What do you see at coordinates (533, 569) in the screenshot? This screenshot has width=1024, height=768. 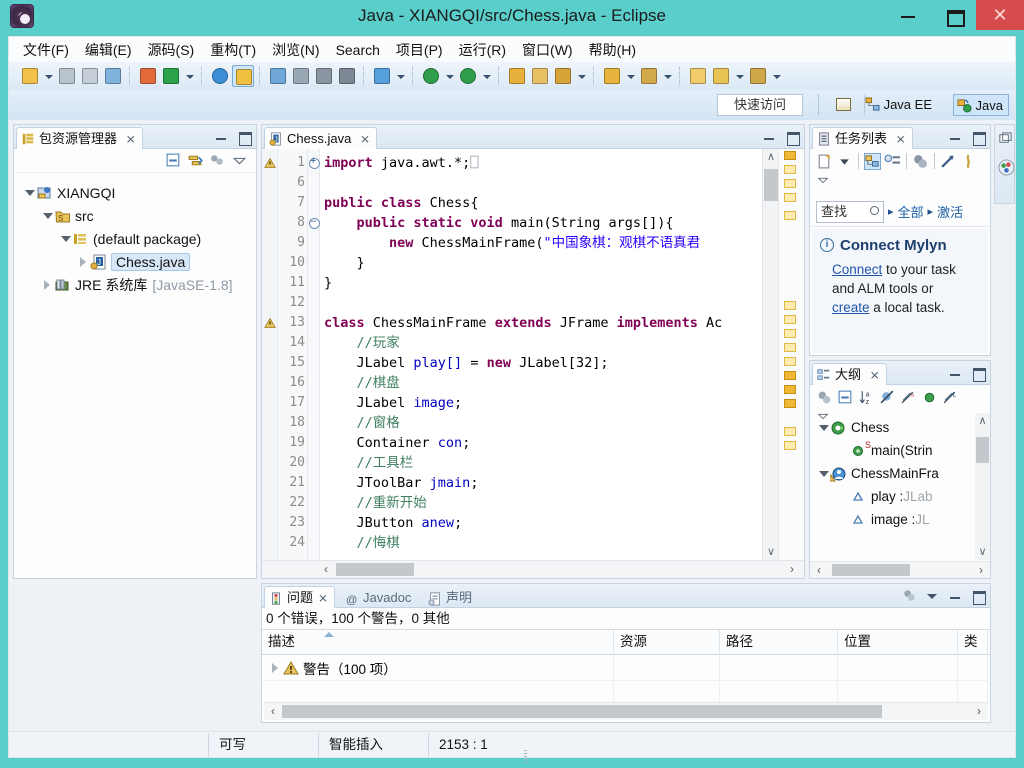 I see `editor-horizontal-scrollbar: ‹ ›` at bounding box center [533, 569].